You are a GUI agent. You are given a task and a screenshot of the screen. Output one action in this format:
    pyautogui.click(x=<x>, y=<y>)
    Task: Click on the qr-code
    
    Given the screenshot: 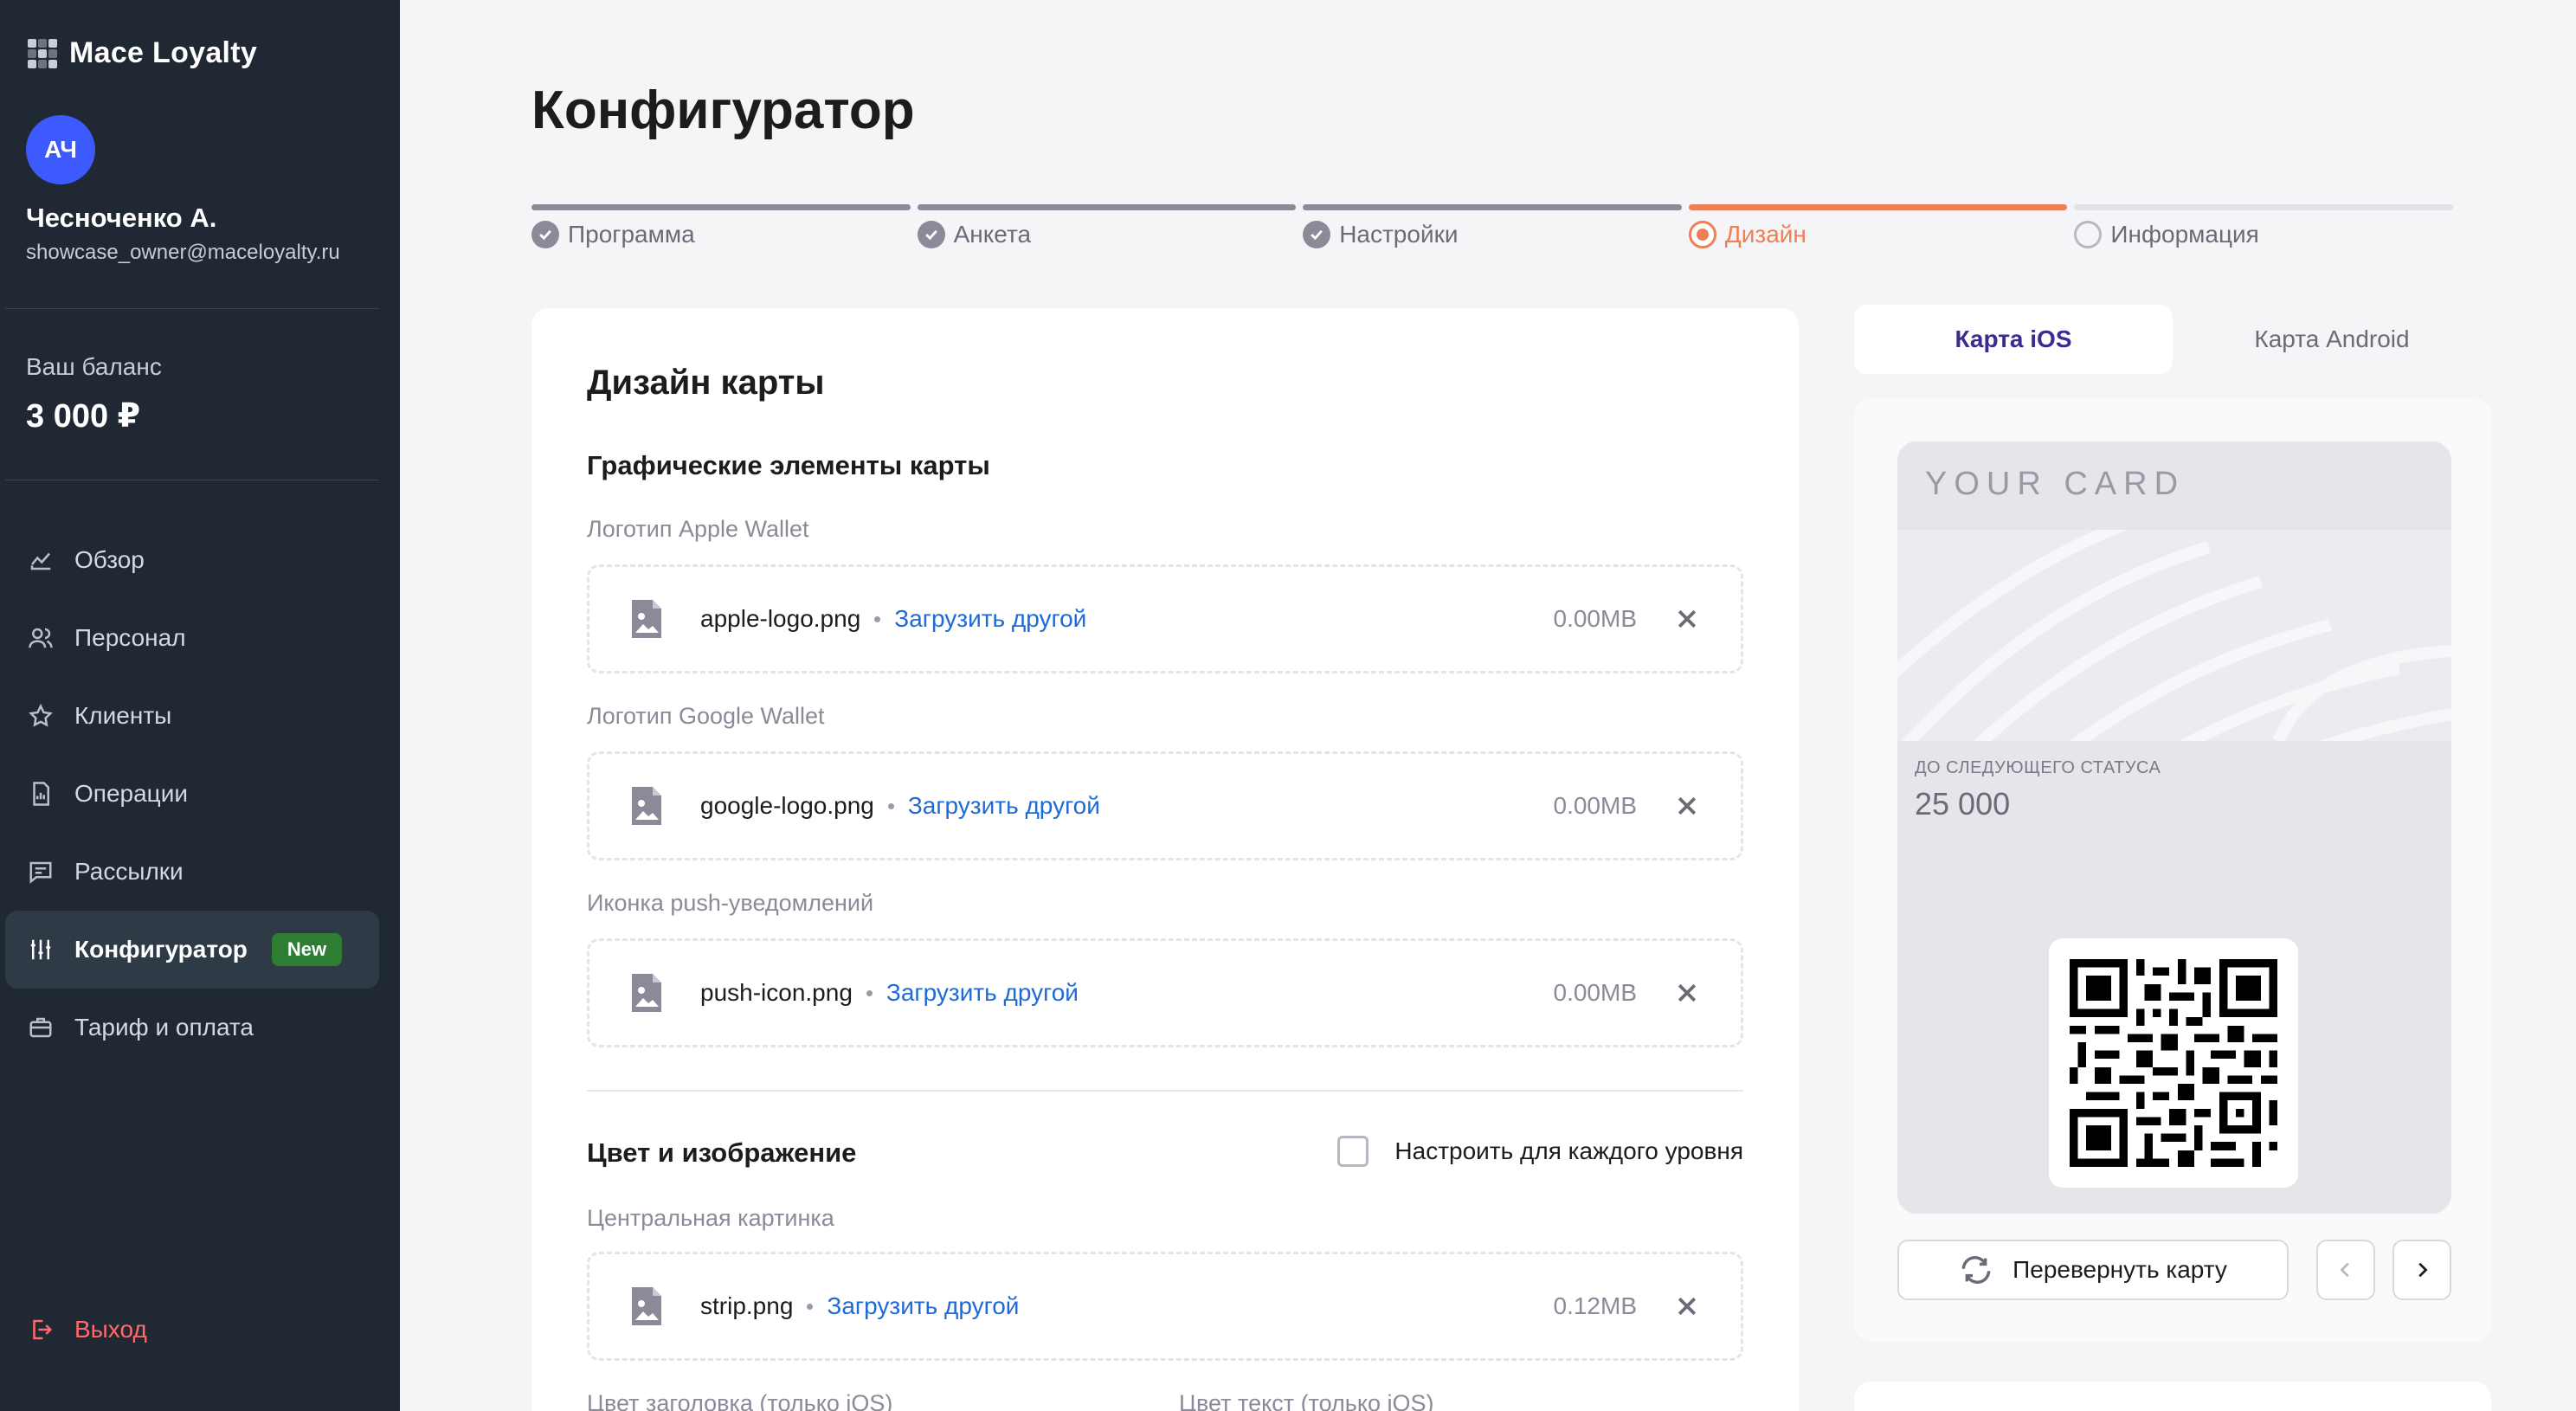 What is the action you would take?
    pyautogui.click(x=2173, y=1063)
    